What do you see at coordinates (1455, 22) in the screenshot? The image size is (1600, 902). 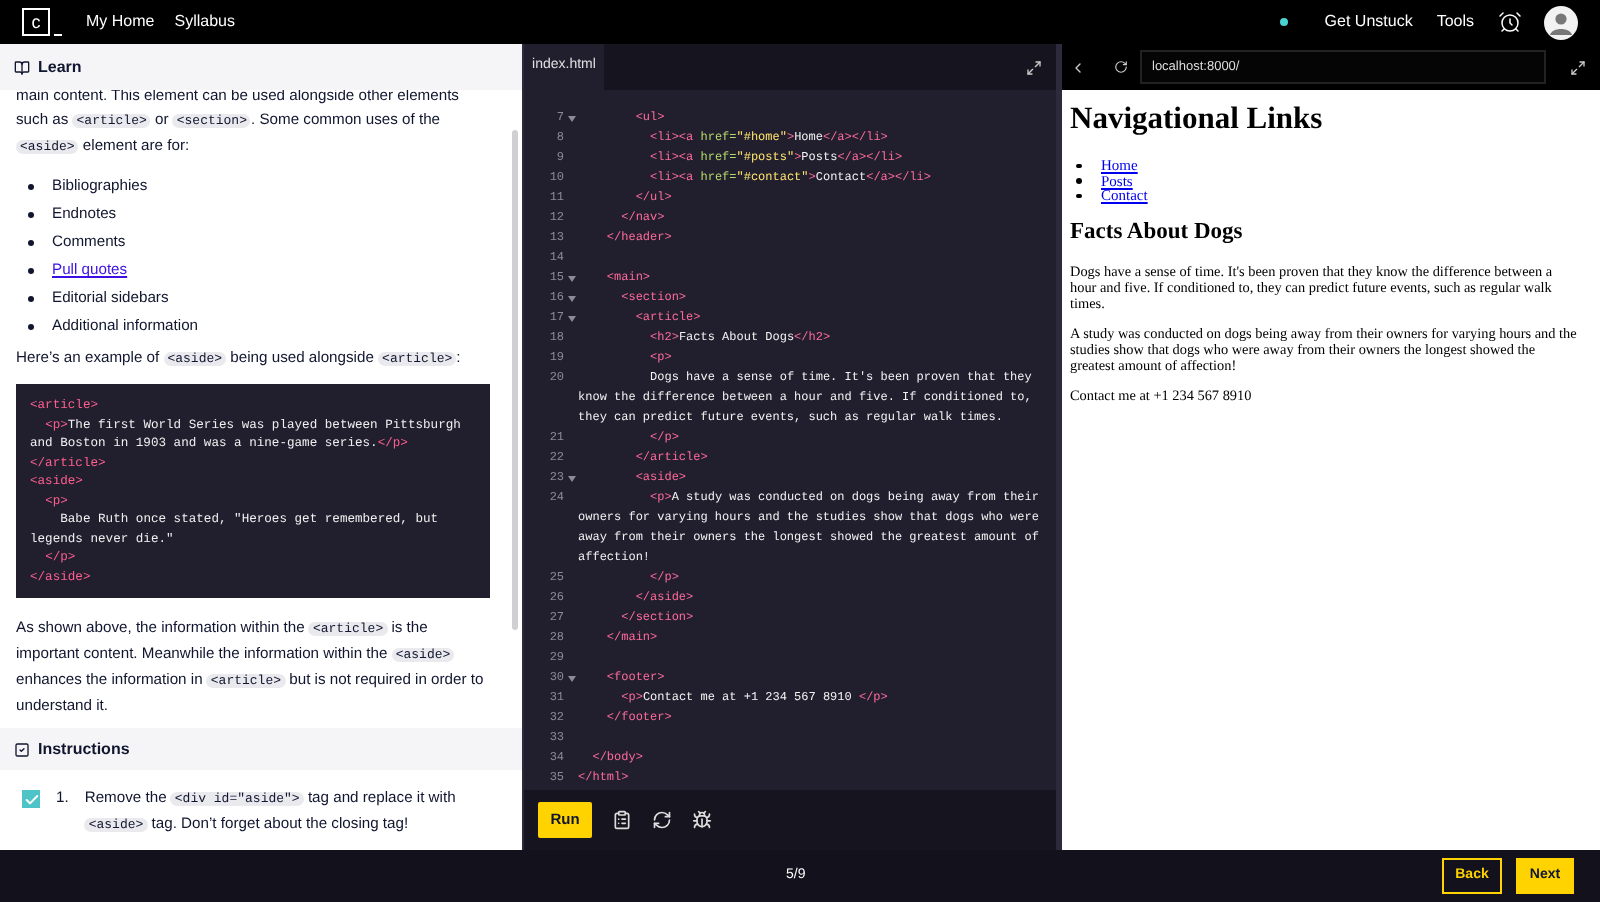 I see `top-bar-link: Tools` at bounding box center [1455, 22].